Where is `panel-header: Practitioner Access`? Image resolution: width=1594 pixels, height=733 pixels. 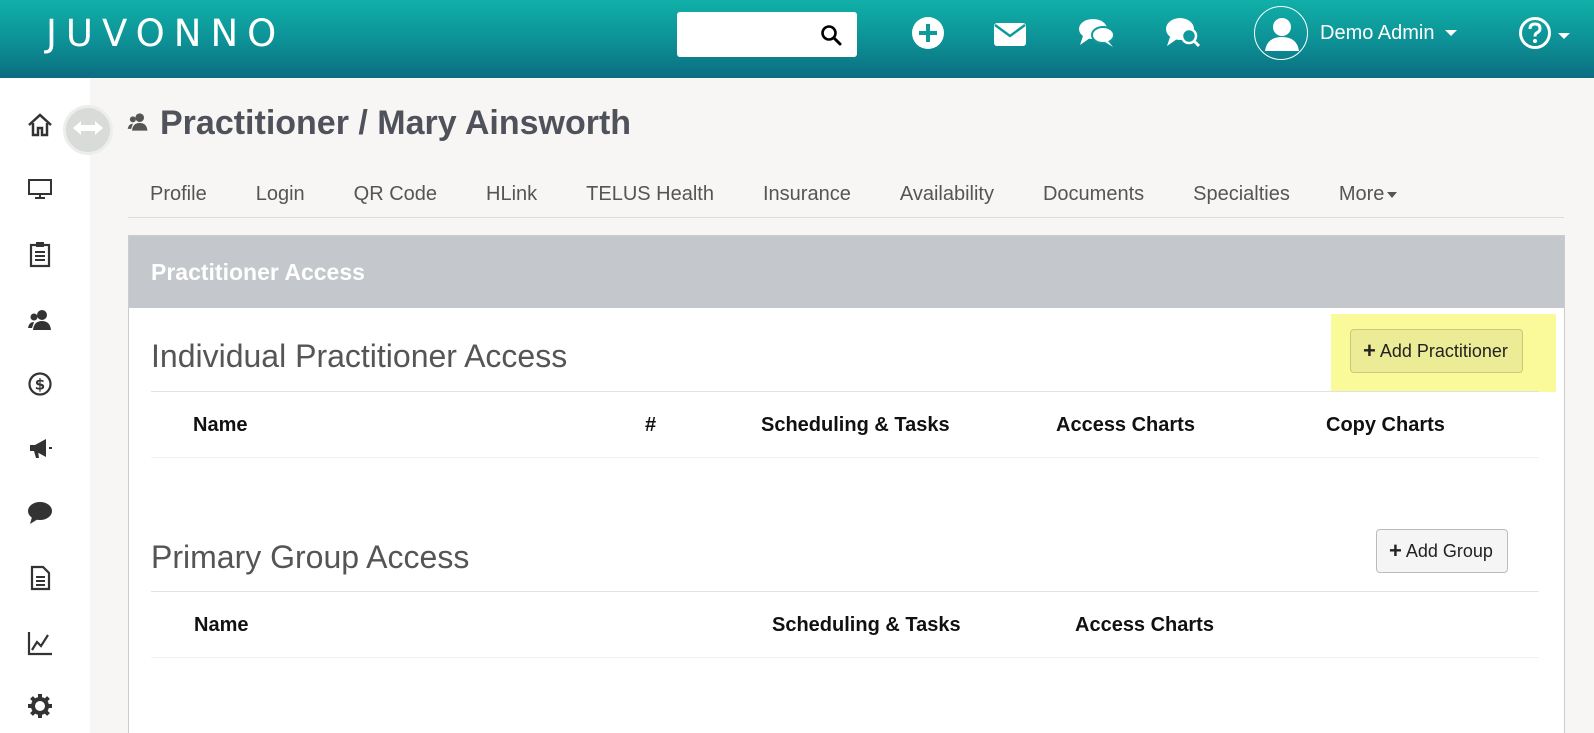 panel-header: Practitioner Access is located at coordinates (846, 272).